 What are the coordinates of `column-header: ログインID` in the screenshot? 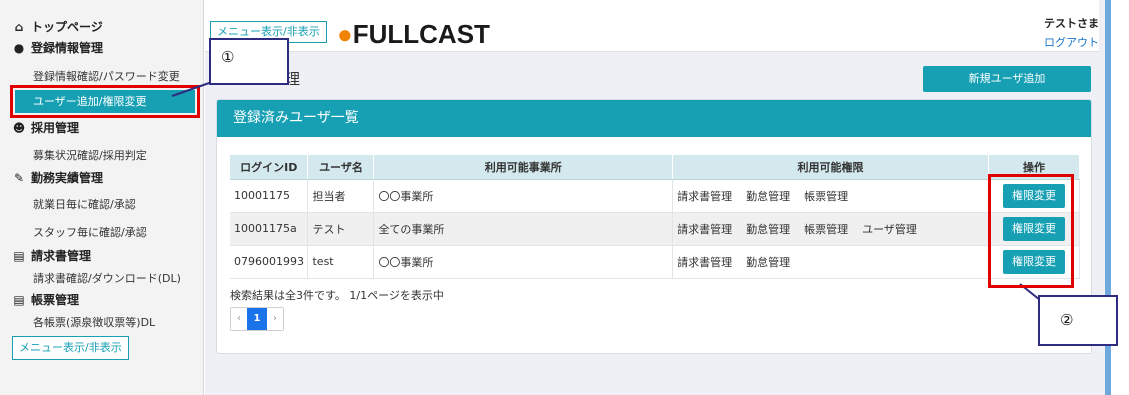 It's located at (269, 167).